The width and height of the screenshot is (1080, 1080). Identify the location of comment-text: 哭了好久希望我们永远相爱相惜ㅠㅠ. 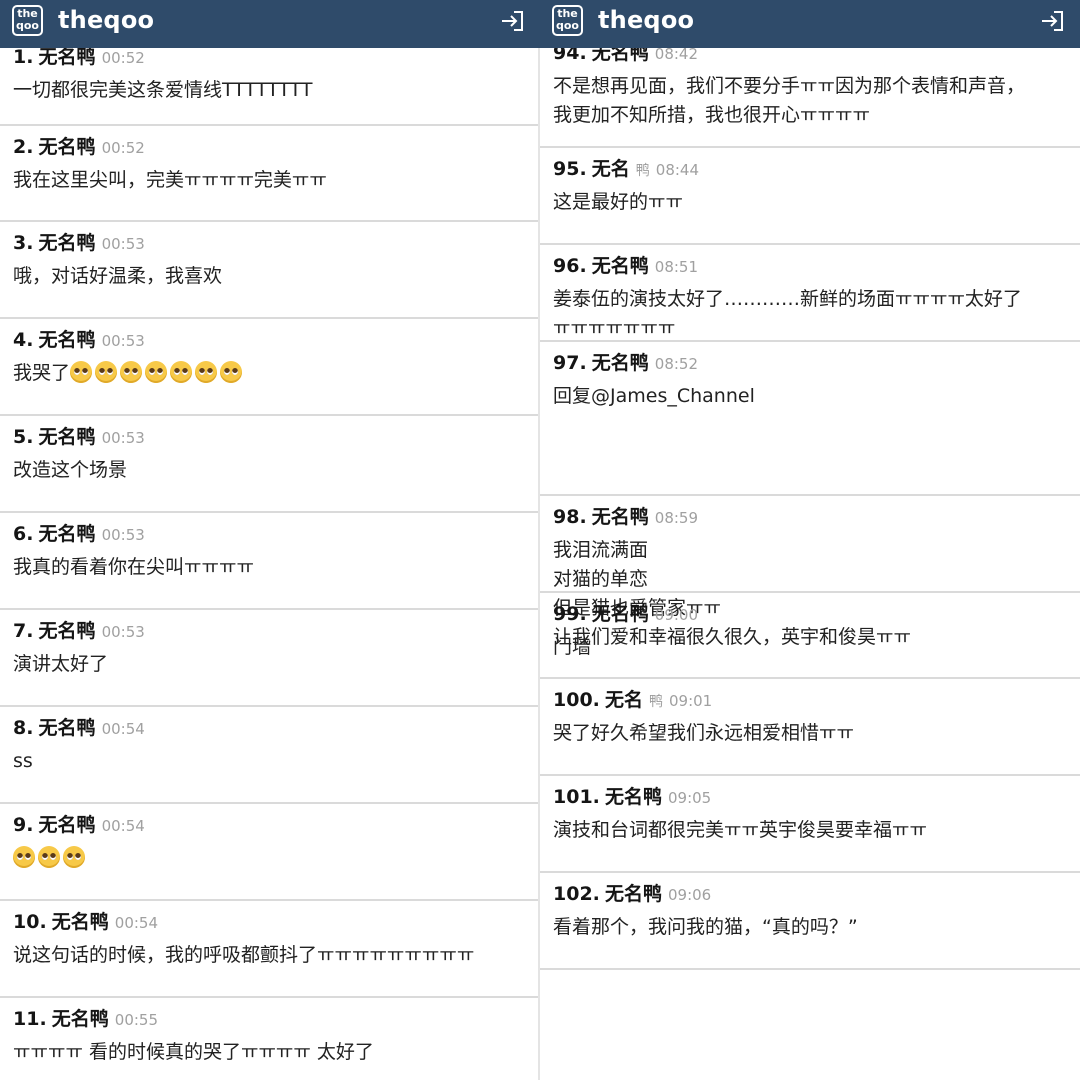
(703, 733).